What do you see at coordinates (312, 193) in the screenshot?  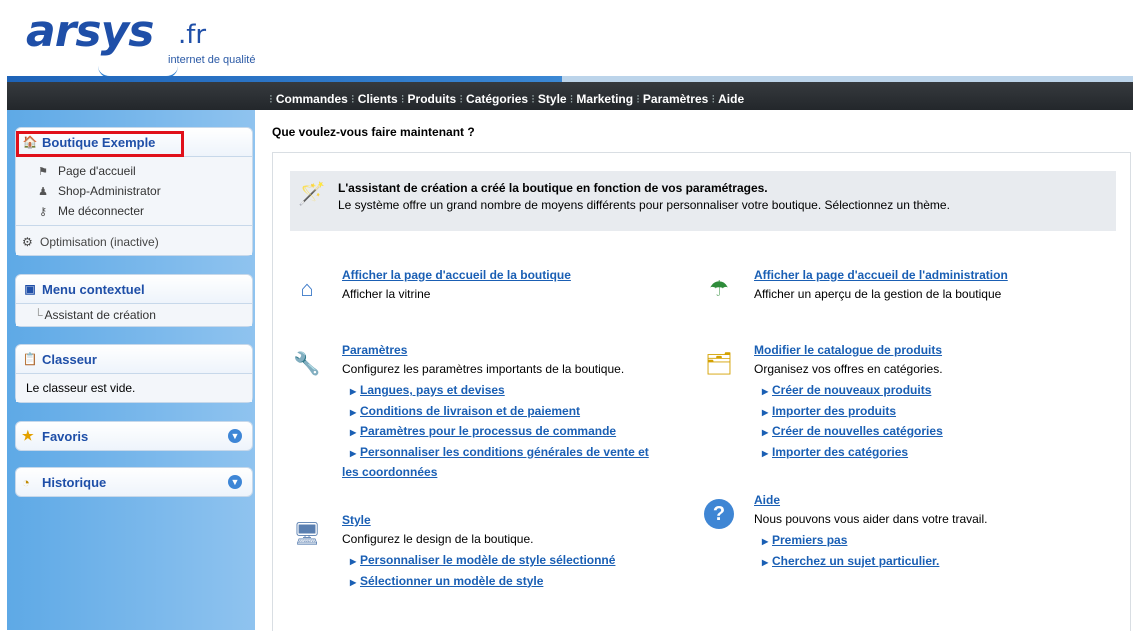 I see `wizard-wand-icon: 🪄` at bounding box center [312, 193].